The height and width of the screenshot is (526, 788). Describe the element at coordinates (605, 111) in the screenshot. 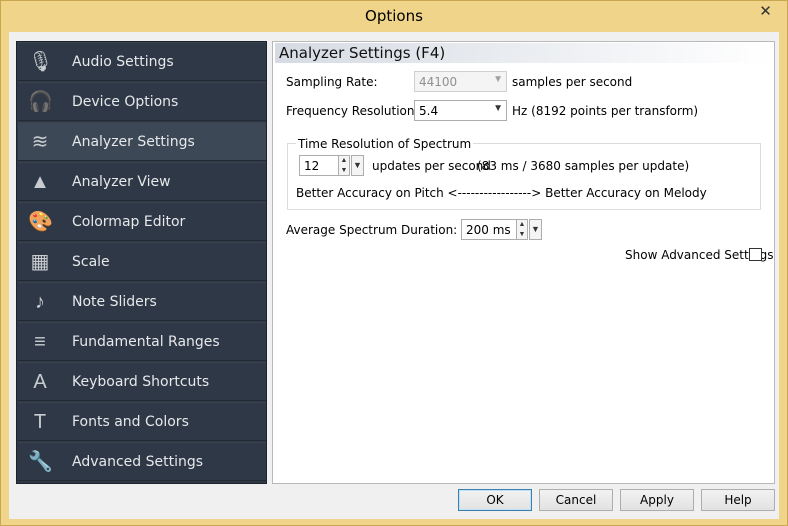

I see `frequency-resolution-unit: Hz (8192 points per transform)` at that location.